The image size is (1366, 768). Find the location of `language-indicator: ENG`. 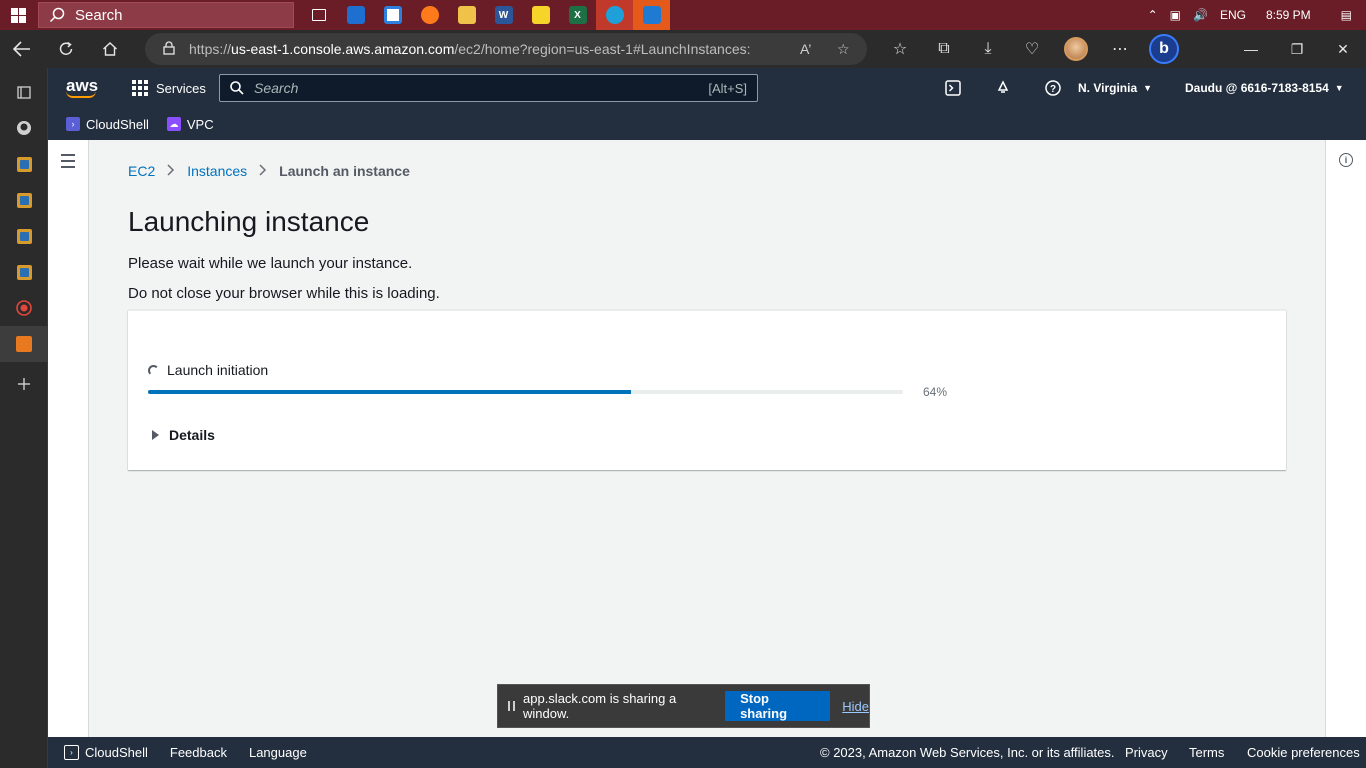

language-indicator: ENG is located at coordinates (1233, 15).